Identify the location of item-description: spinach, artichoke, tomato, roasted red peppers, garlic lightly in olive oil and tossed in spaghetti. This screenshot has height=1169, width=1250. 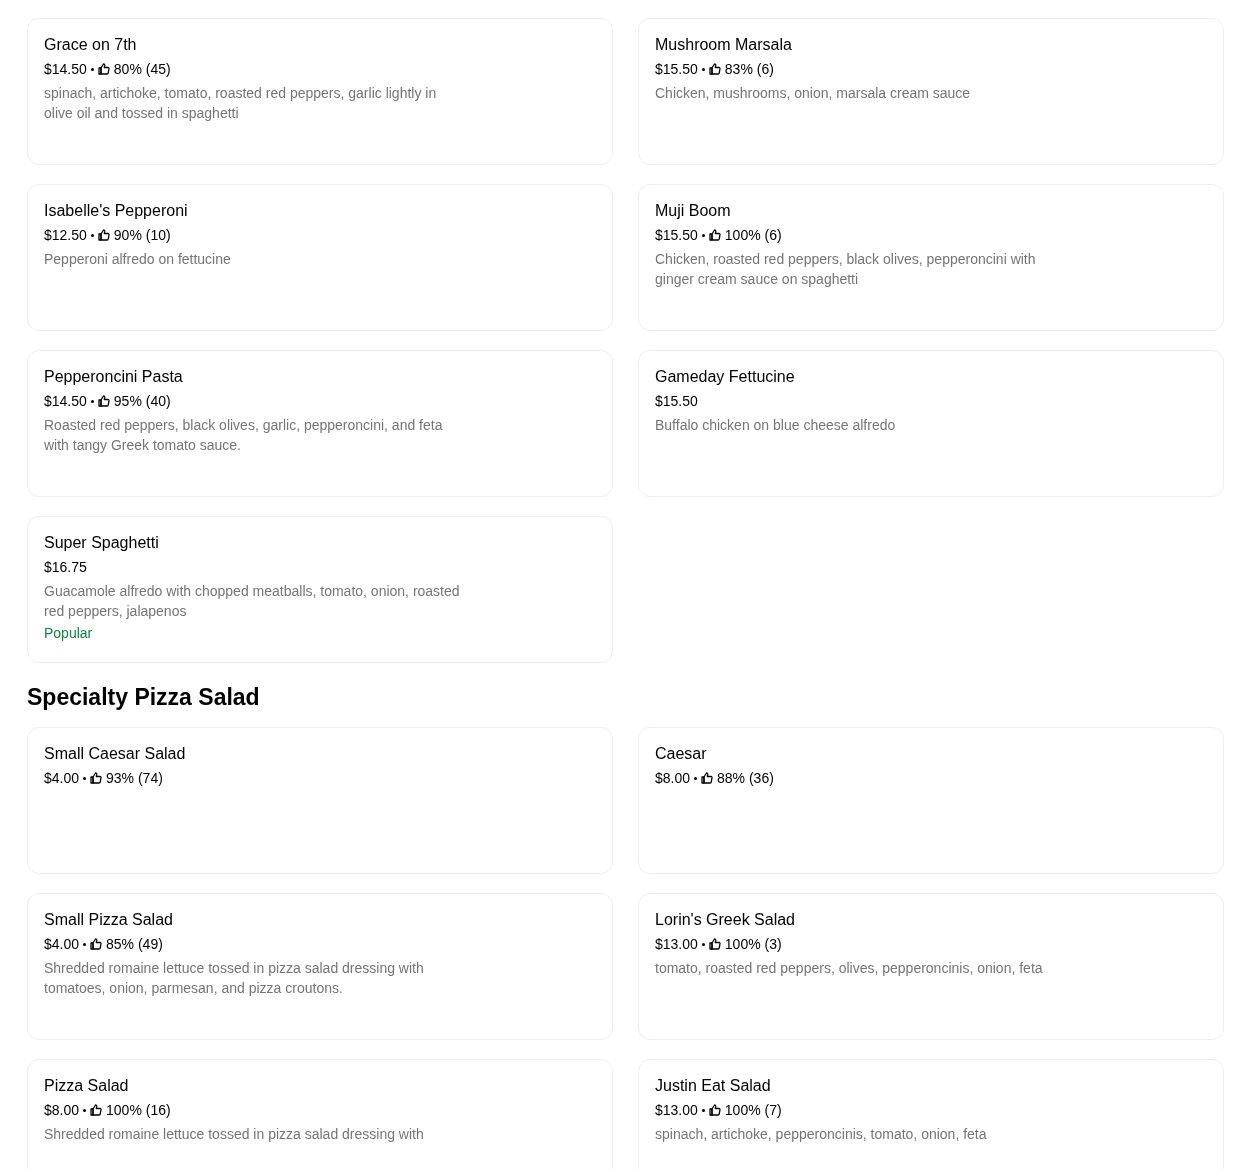
(241, 103).